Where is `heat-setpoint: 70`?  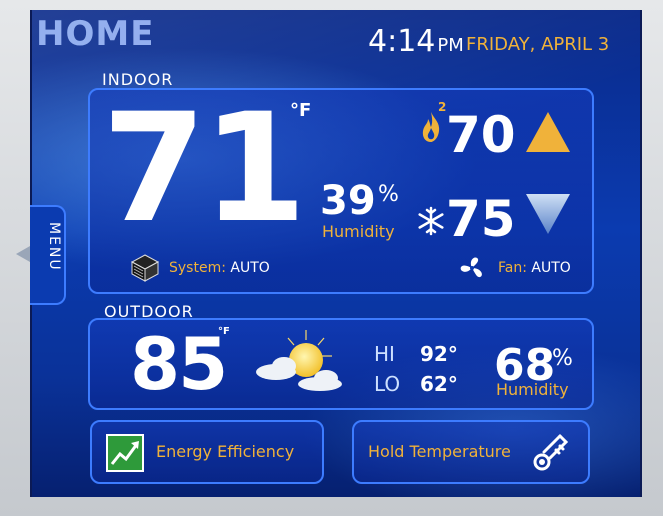 heat-setpoint: 70 is located at coordinates (481, 135).